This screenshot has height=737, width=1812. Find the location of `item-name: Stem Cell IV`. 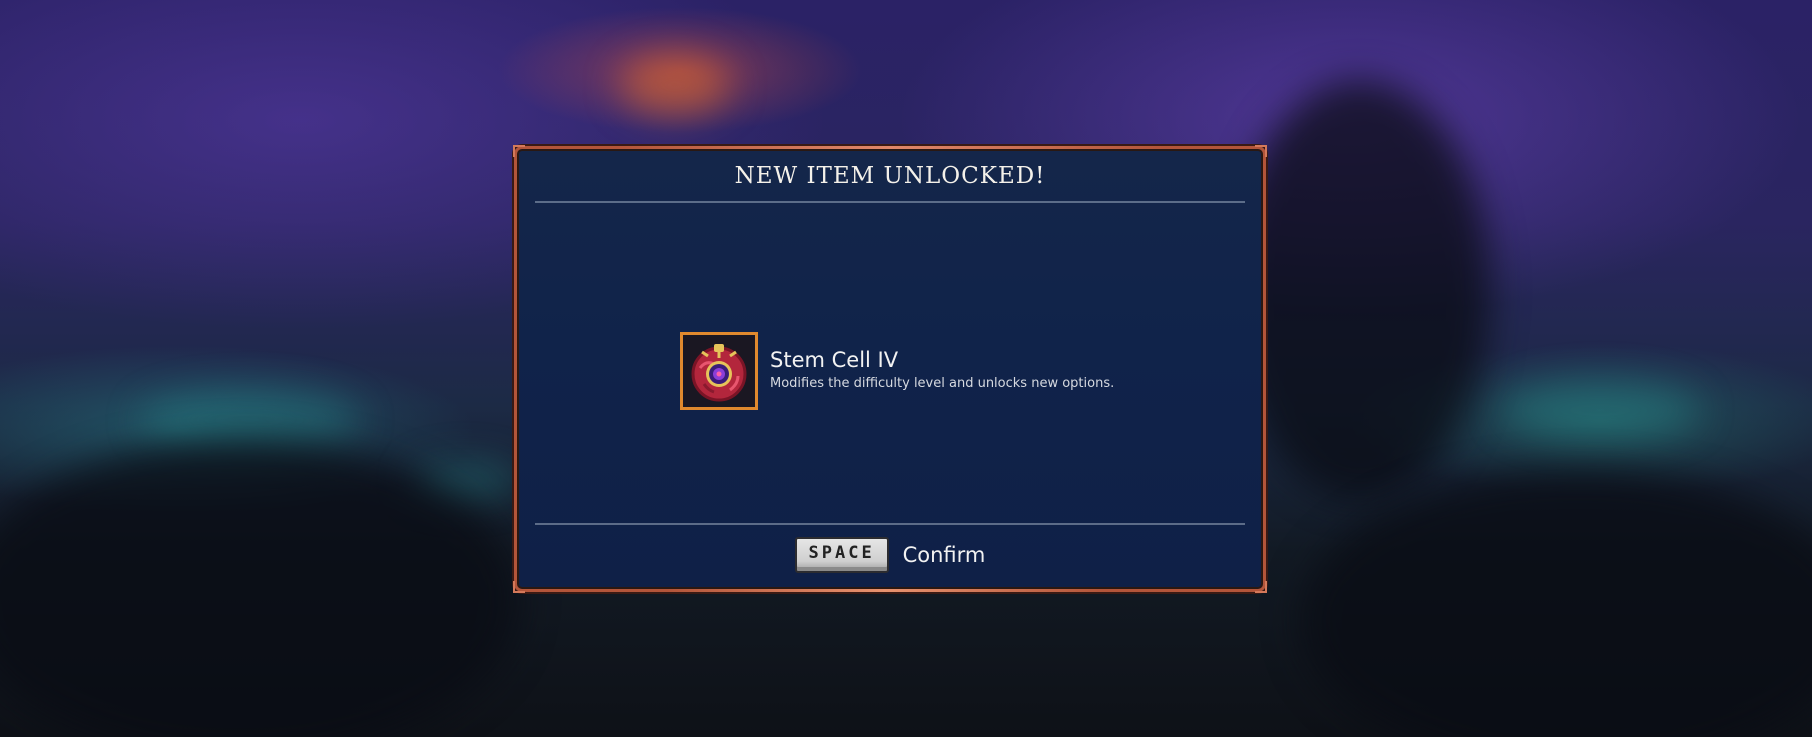

item-name: Stem Cell IV is located at coordinates (834, 359).